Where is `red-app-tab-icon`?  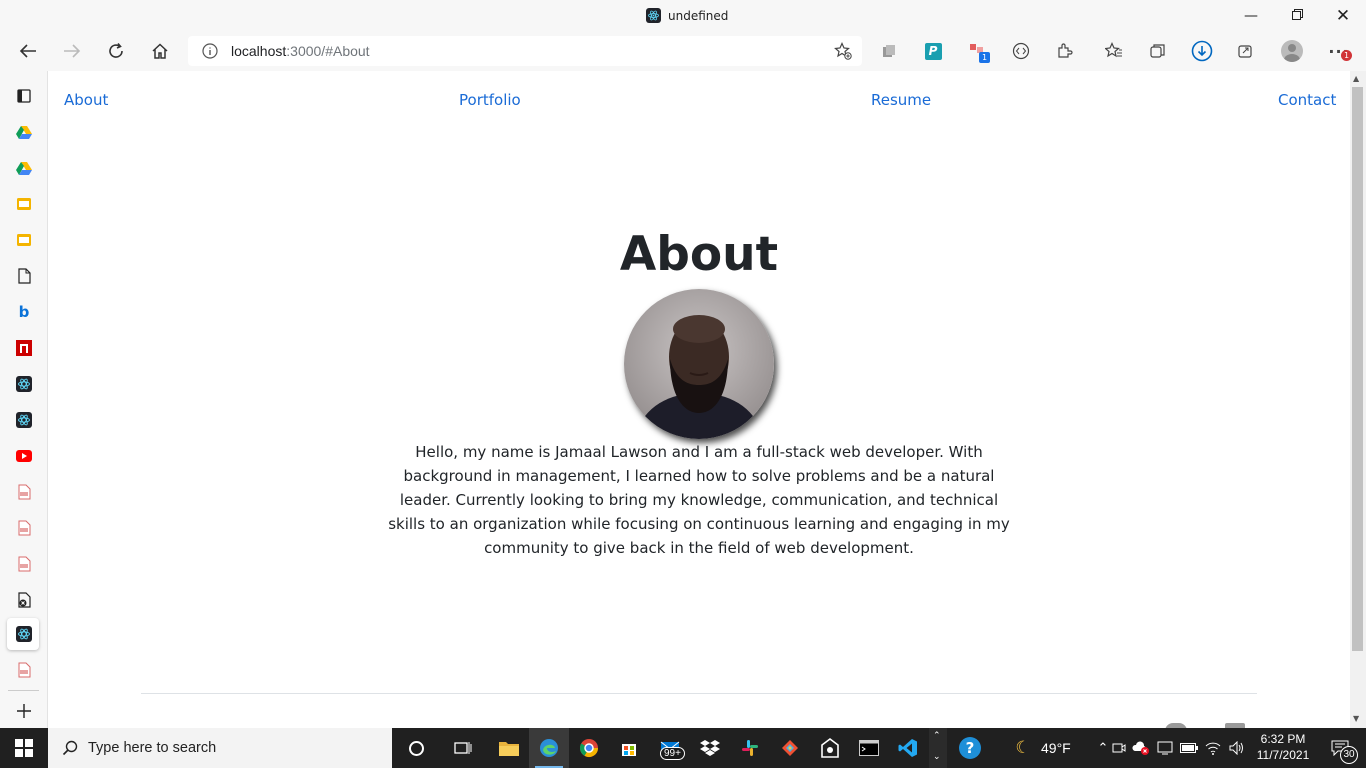
red-app-tab-icon is located at coordinates (24, 348).